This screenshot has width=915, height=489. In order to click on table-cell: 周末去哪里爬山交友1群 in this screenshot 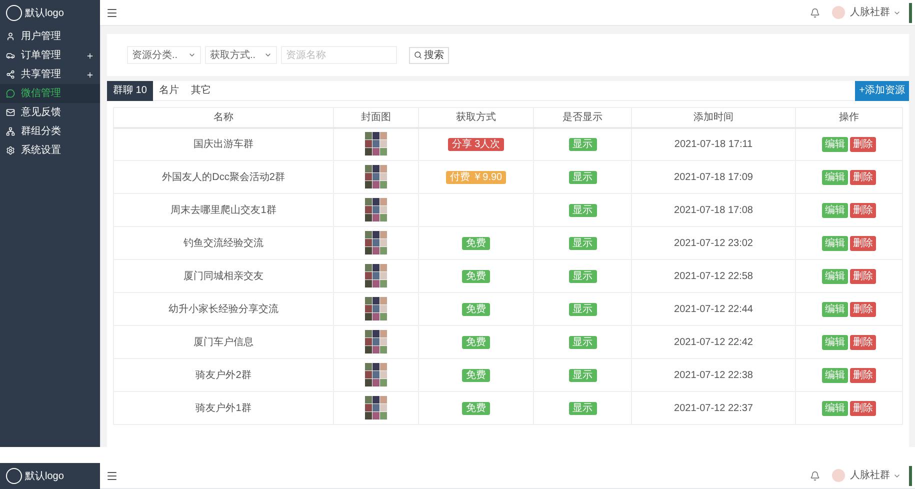, I will do `click(224, 210)`.